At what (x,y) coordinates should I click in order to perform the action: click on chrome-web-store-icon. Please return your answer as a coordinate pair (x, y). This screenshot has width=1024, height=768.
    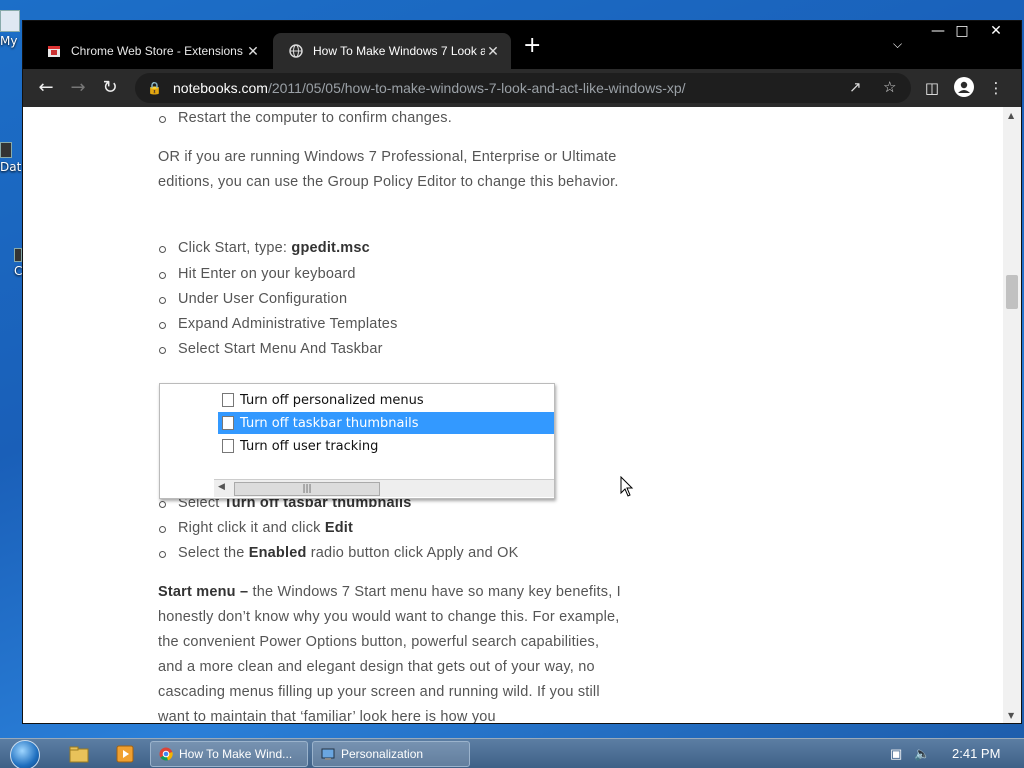
    Looking at the image, I should click on (54, 51).